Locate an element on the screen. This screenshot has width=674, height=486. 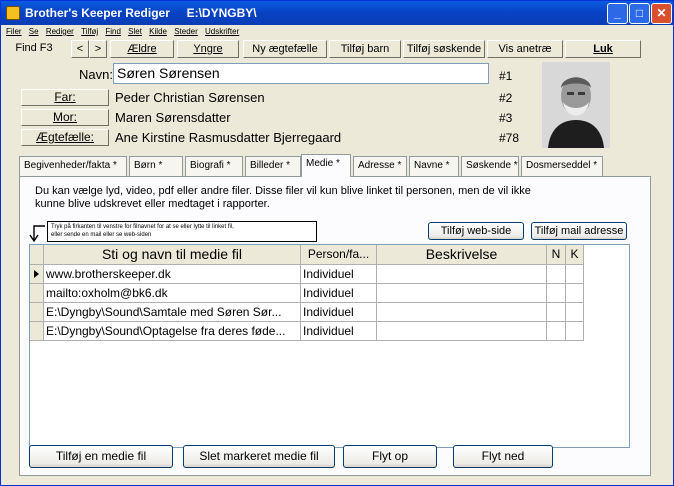
tab-children: Børn * is located at coordinates (156, 166).